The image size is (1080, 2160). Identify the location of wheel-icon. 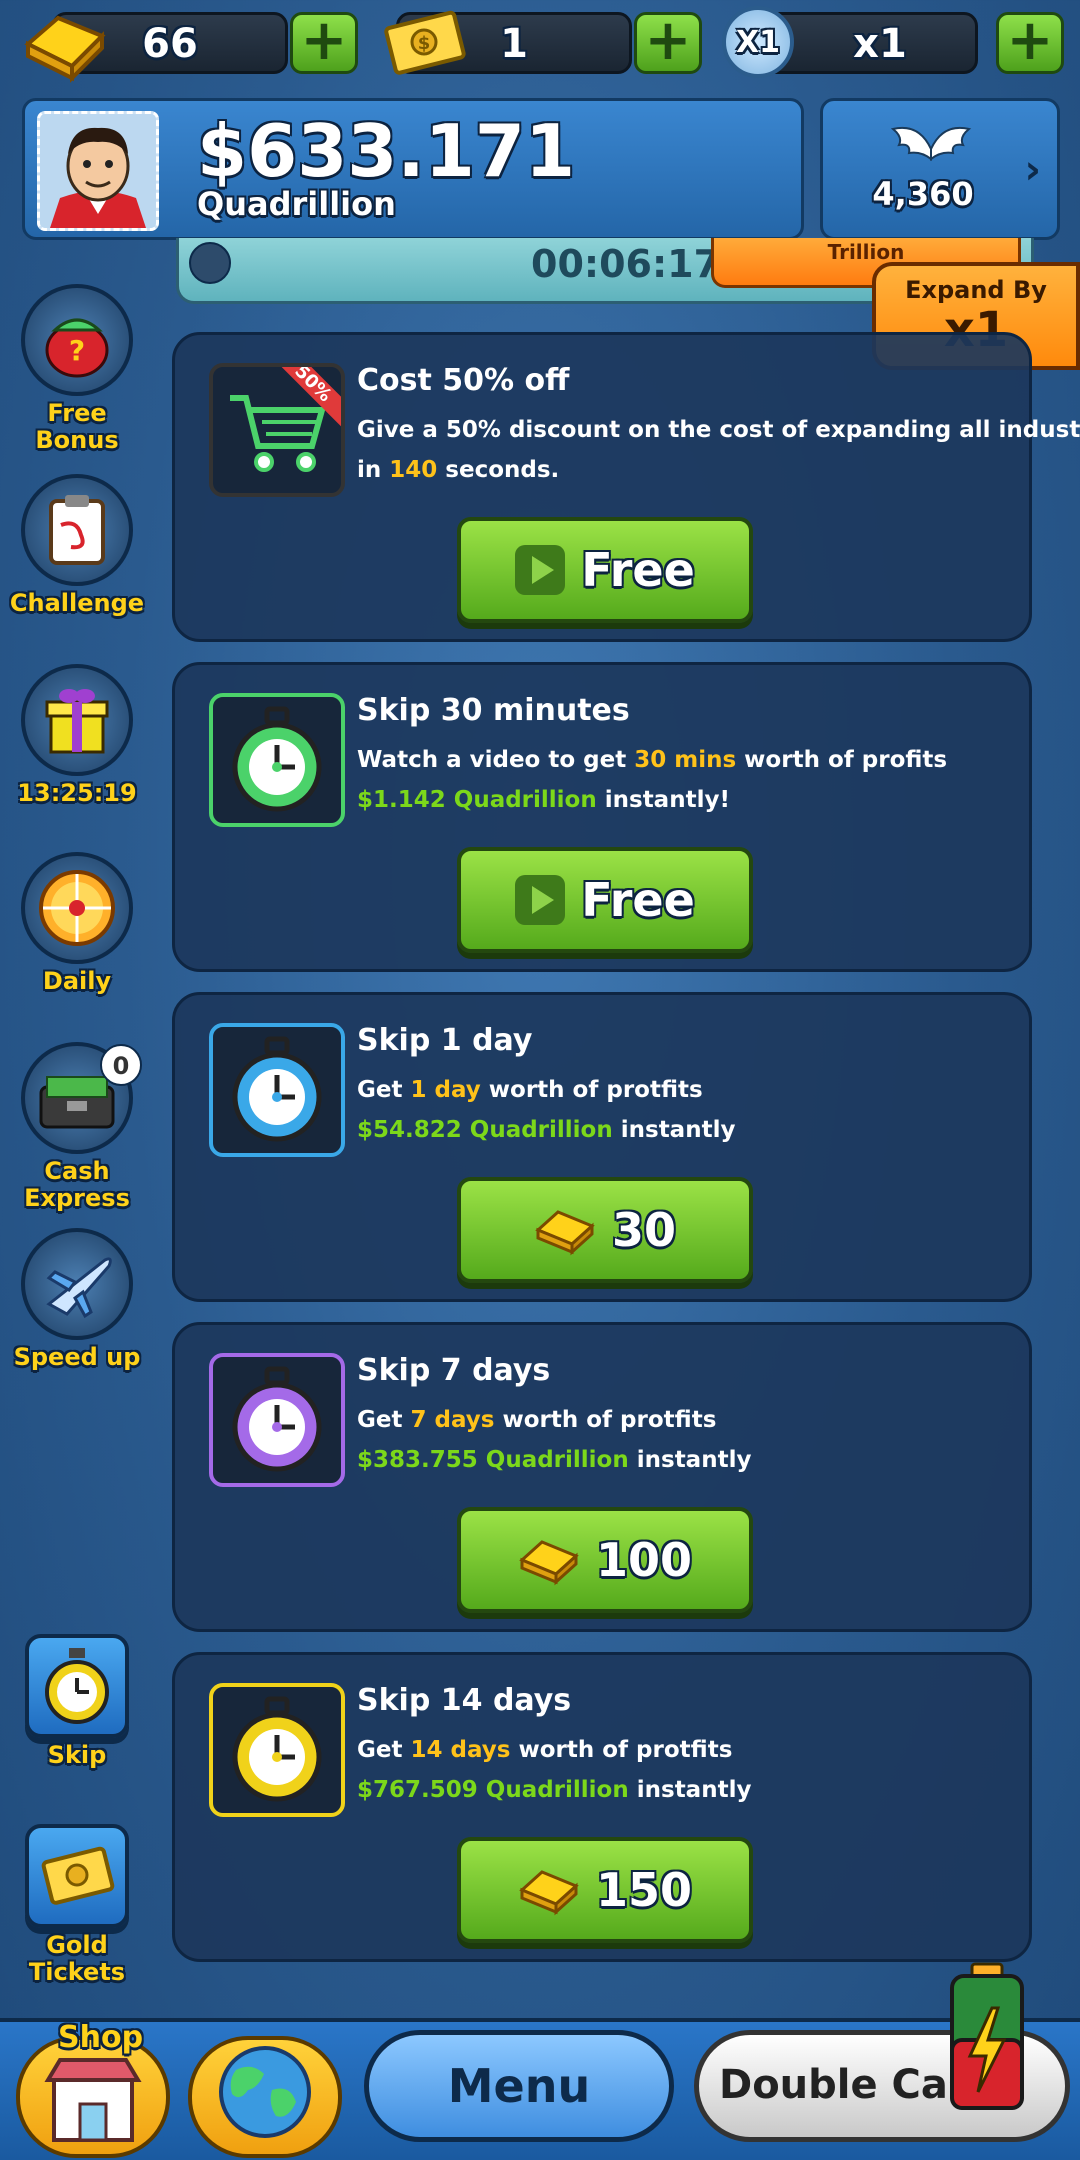
(77, 908).